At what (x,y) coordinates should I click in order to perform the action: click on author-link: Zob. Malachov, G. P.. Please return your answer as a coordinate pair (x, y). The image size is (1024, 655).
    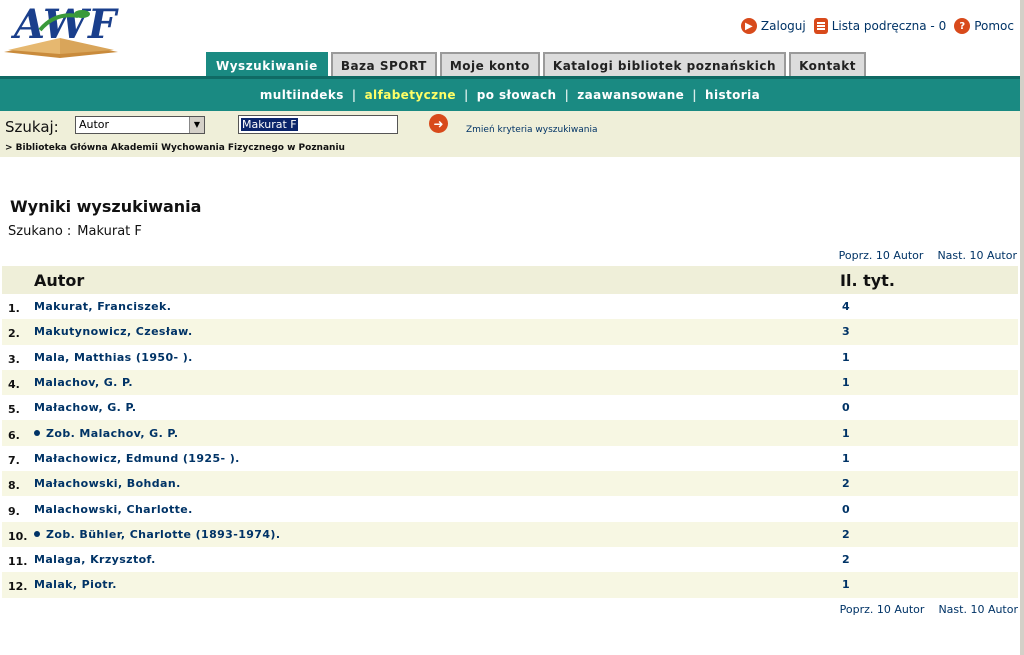
    Looking at the image, I should click on (434, 433).